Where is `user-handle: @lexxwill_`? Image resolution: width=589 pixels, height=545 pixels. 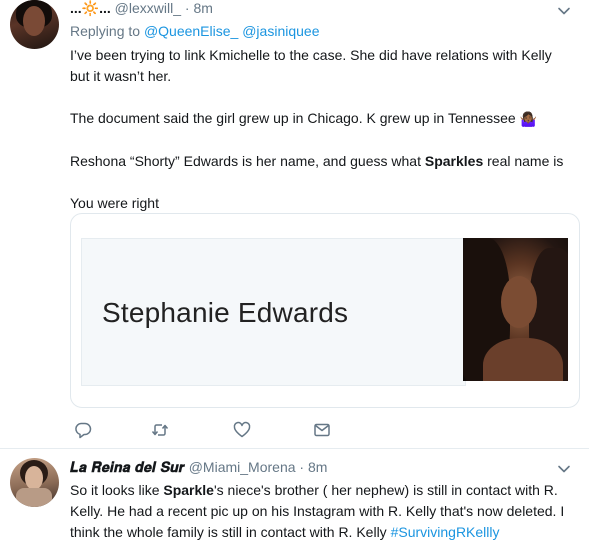 user-handle: @lexxwill_ is located at coordinates (148, 8).